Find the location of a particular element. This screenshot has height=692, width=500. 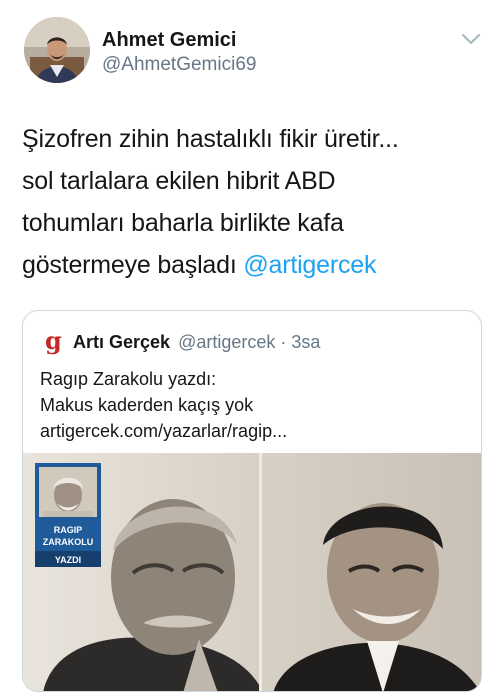

quoted-tweet-header: g Artı Gerçek @artigercek · 3sa is located at coordinates (182, 340).